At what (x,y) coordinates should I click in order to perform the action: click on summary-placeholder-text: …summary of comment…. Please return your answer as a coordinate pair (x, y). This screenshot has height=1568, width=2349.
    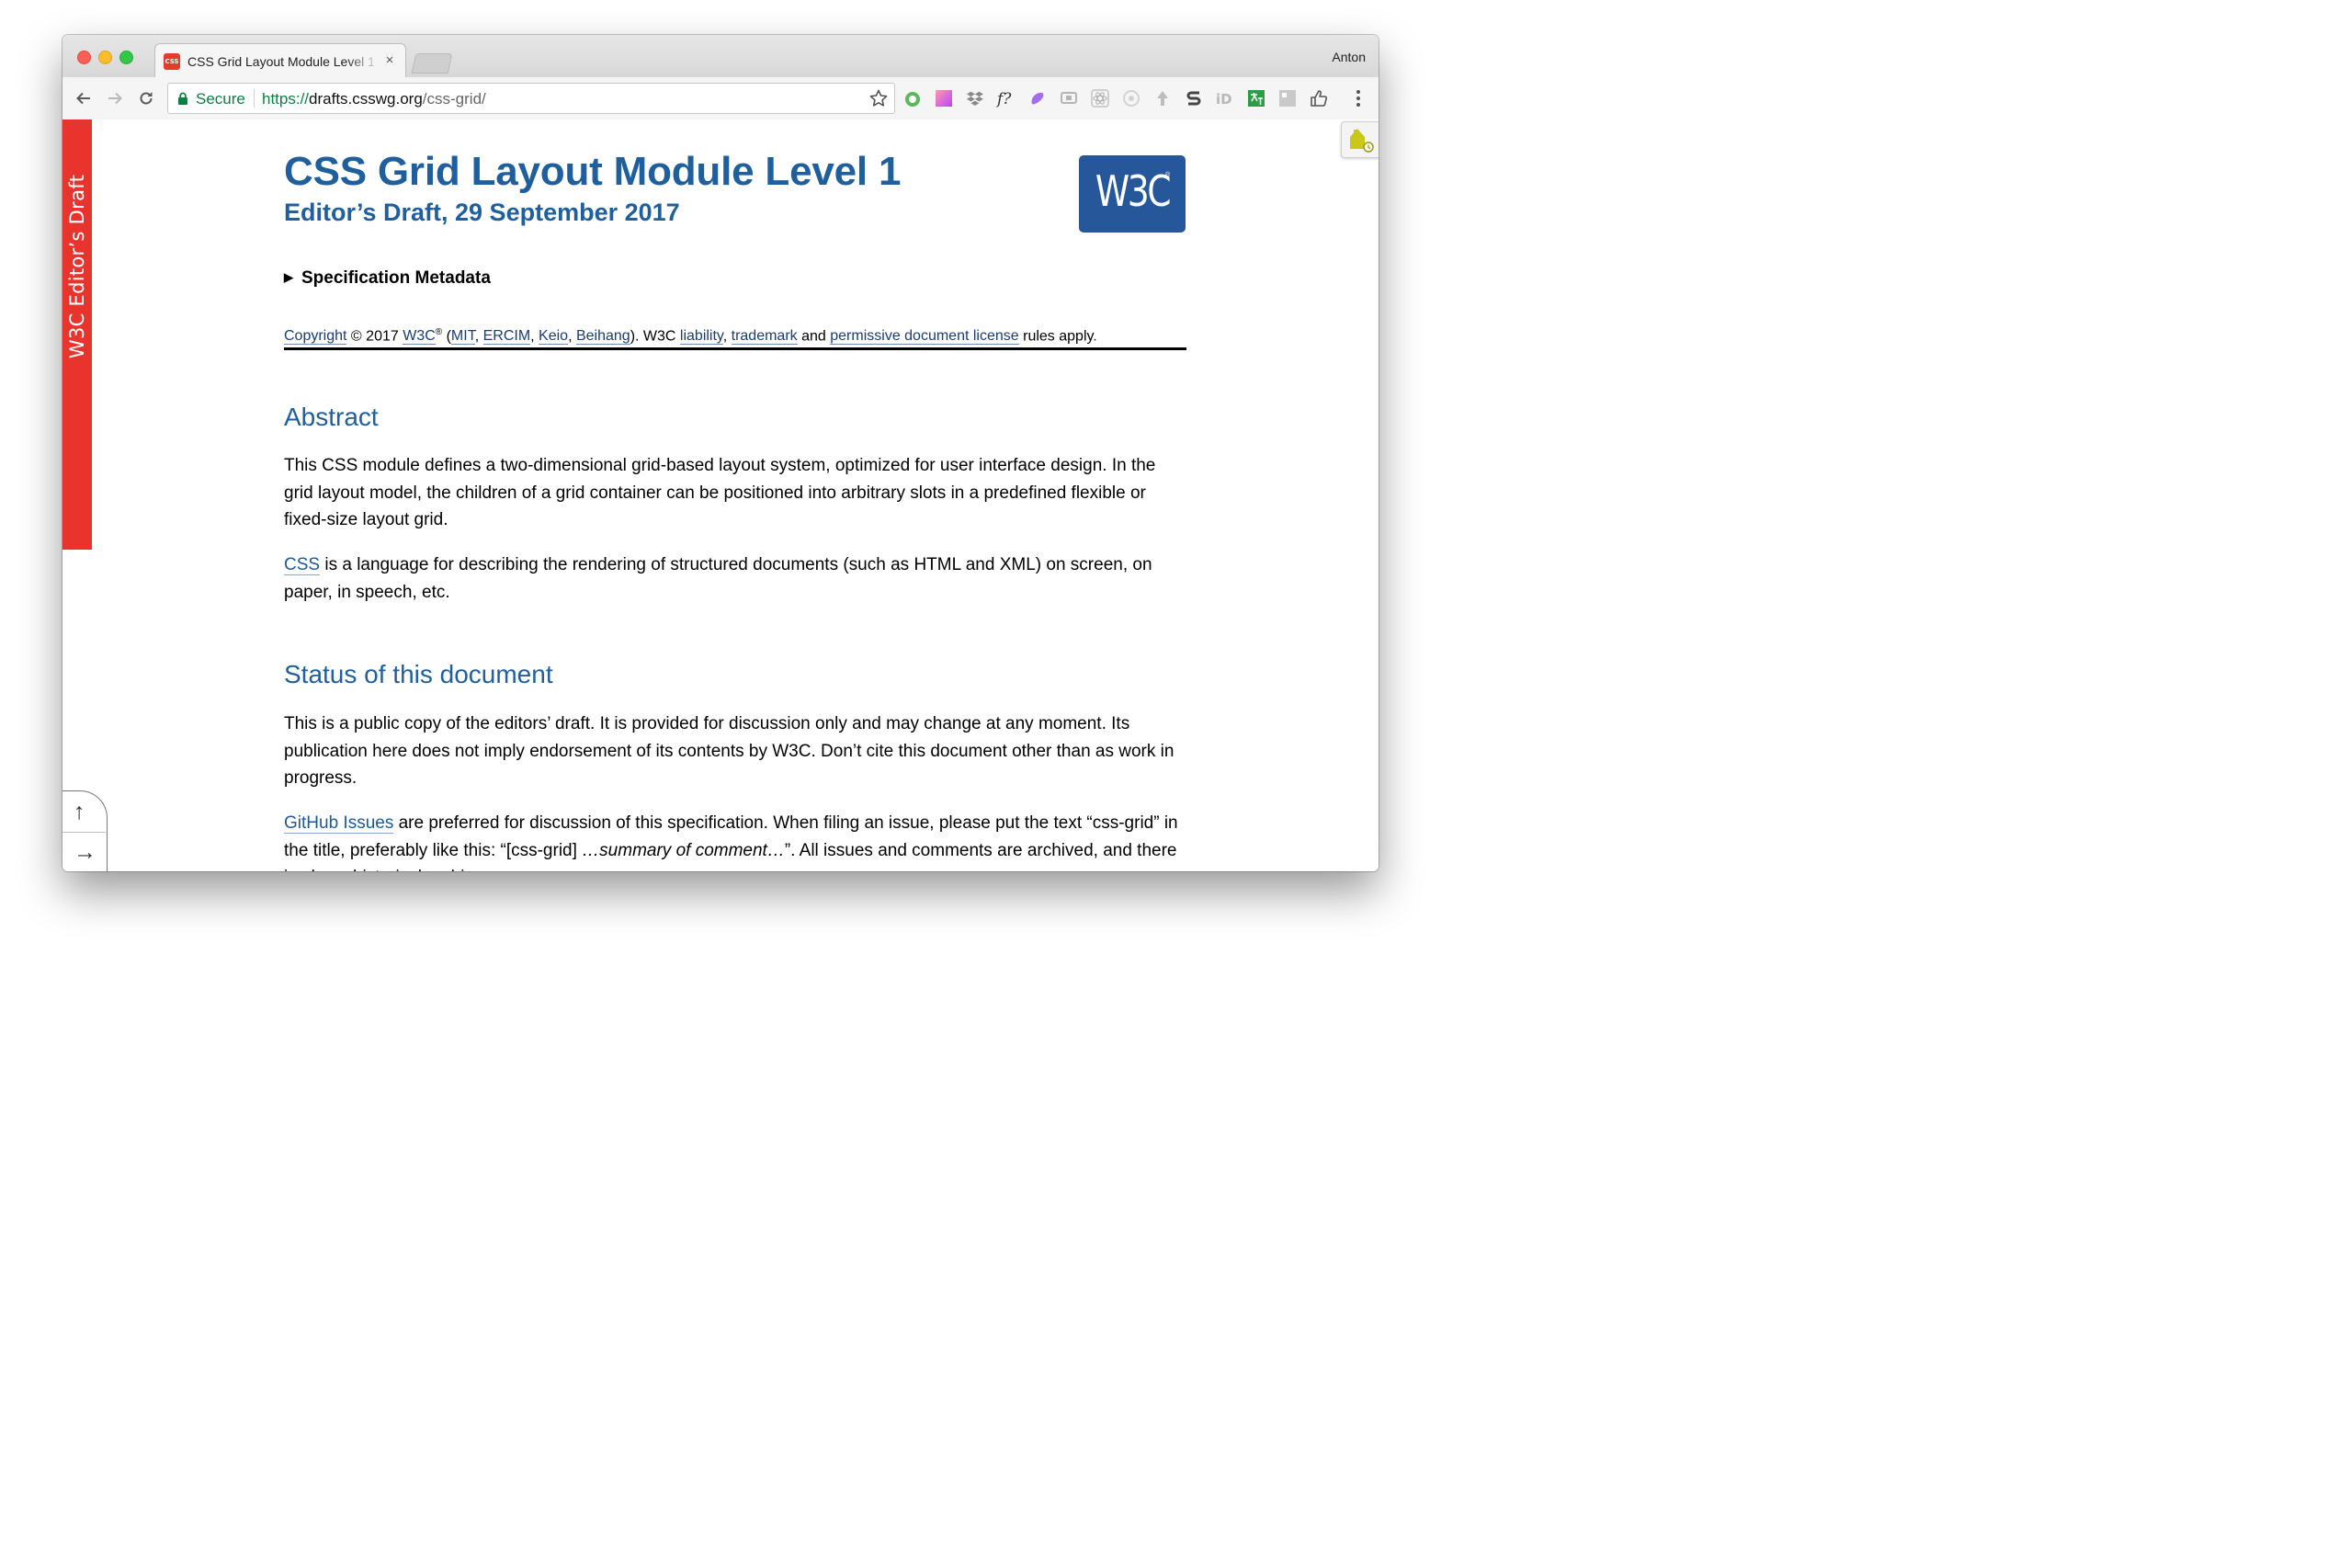
    Looking at the image, I should click on (683, 850).